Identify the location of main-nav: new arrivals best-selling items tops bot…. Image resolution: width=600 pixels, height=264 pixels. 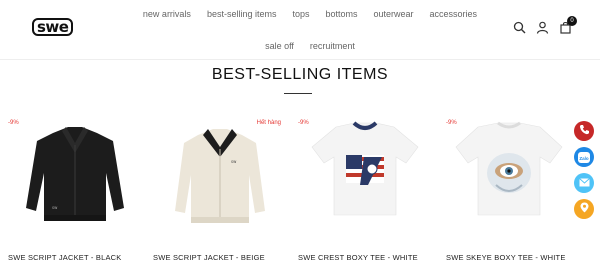
(310, 40).